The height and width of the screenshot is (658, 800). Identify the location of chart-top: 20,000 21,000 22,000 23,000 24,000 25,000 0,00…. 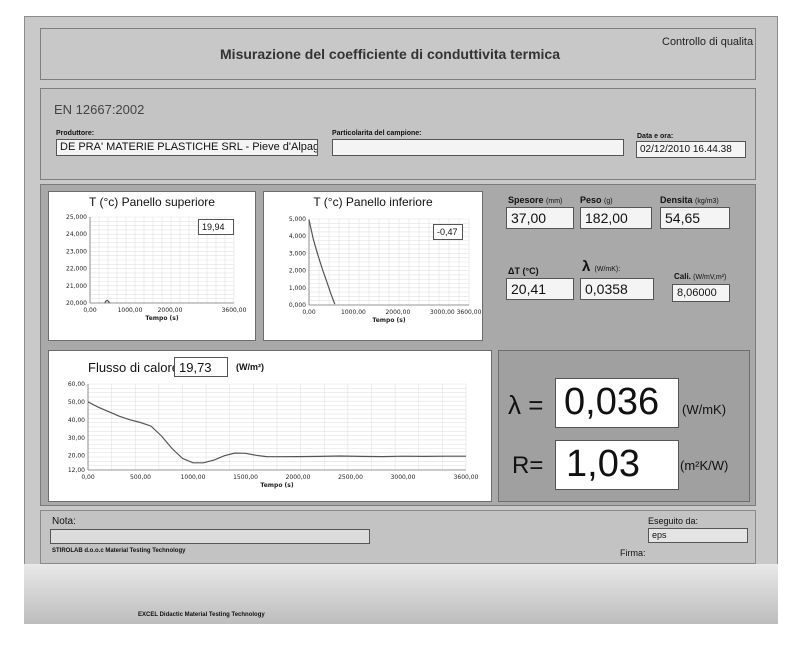
(156, 268).